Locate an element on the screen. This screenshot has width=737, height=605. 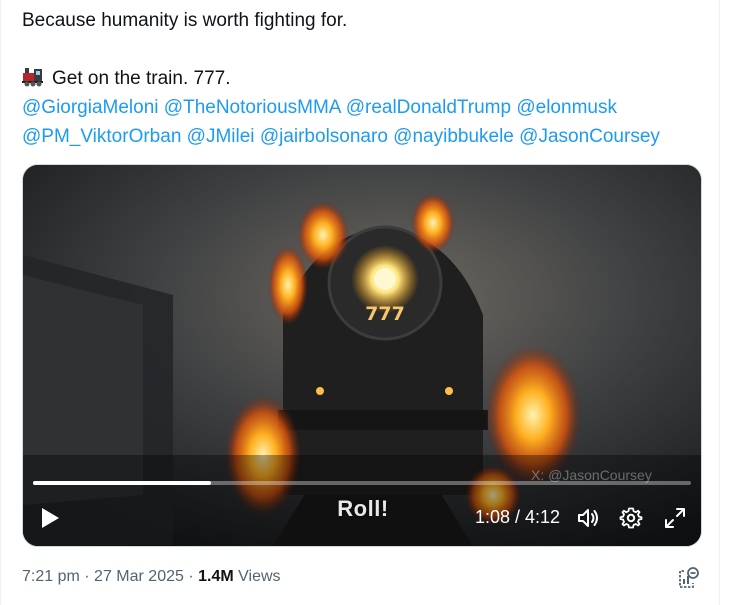
tweet-date: 27 Mar 2025 is located at coordinates (139, 576).